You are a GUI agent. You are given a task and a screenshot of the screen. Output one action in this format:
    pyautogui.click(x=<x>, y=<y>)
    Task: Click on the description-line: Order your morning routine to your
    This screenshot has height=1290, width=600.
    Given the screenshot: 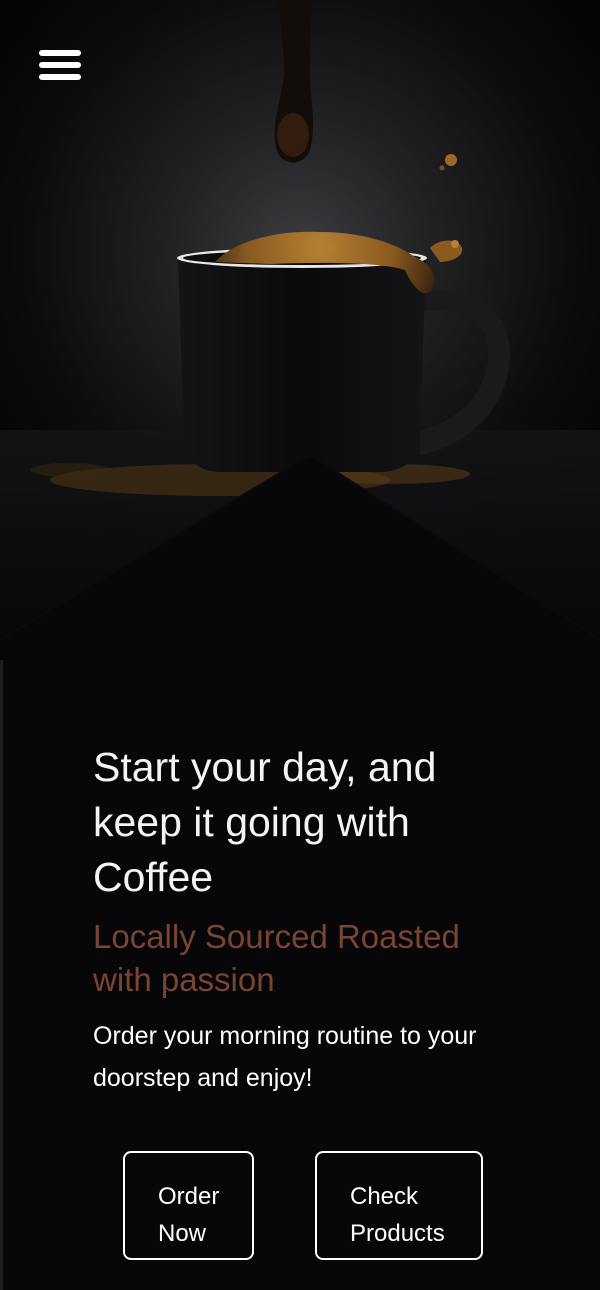 What is the action you would take?
    pyautogui.click(x=285, y=1036)
    